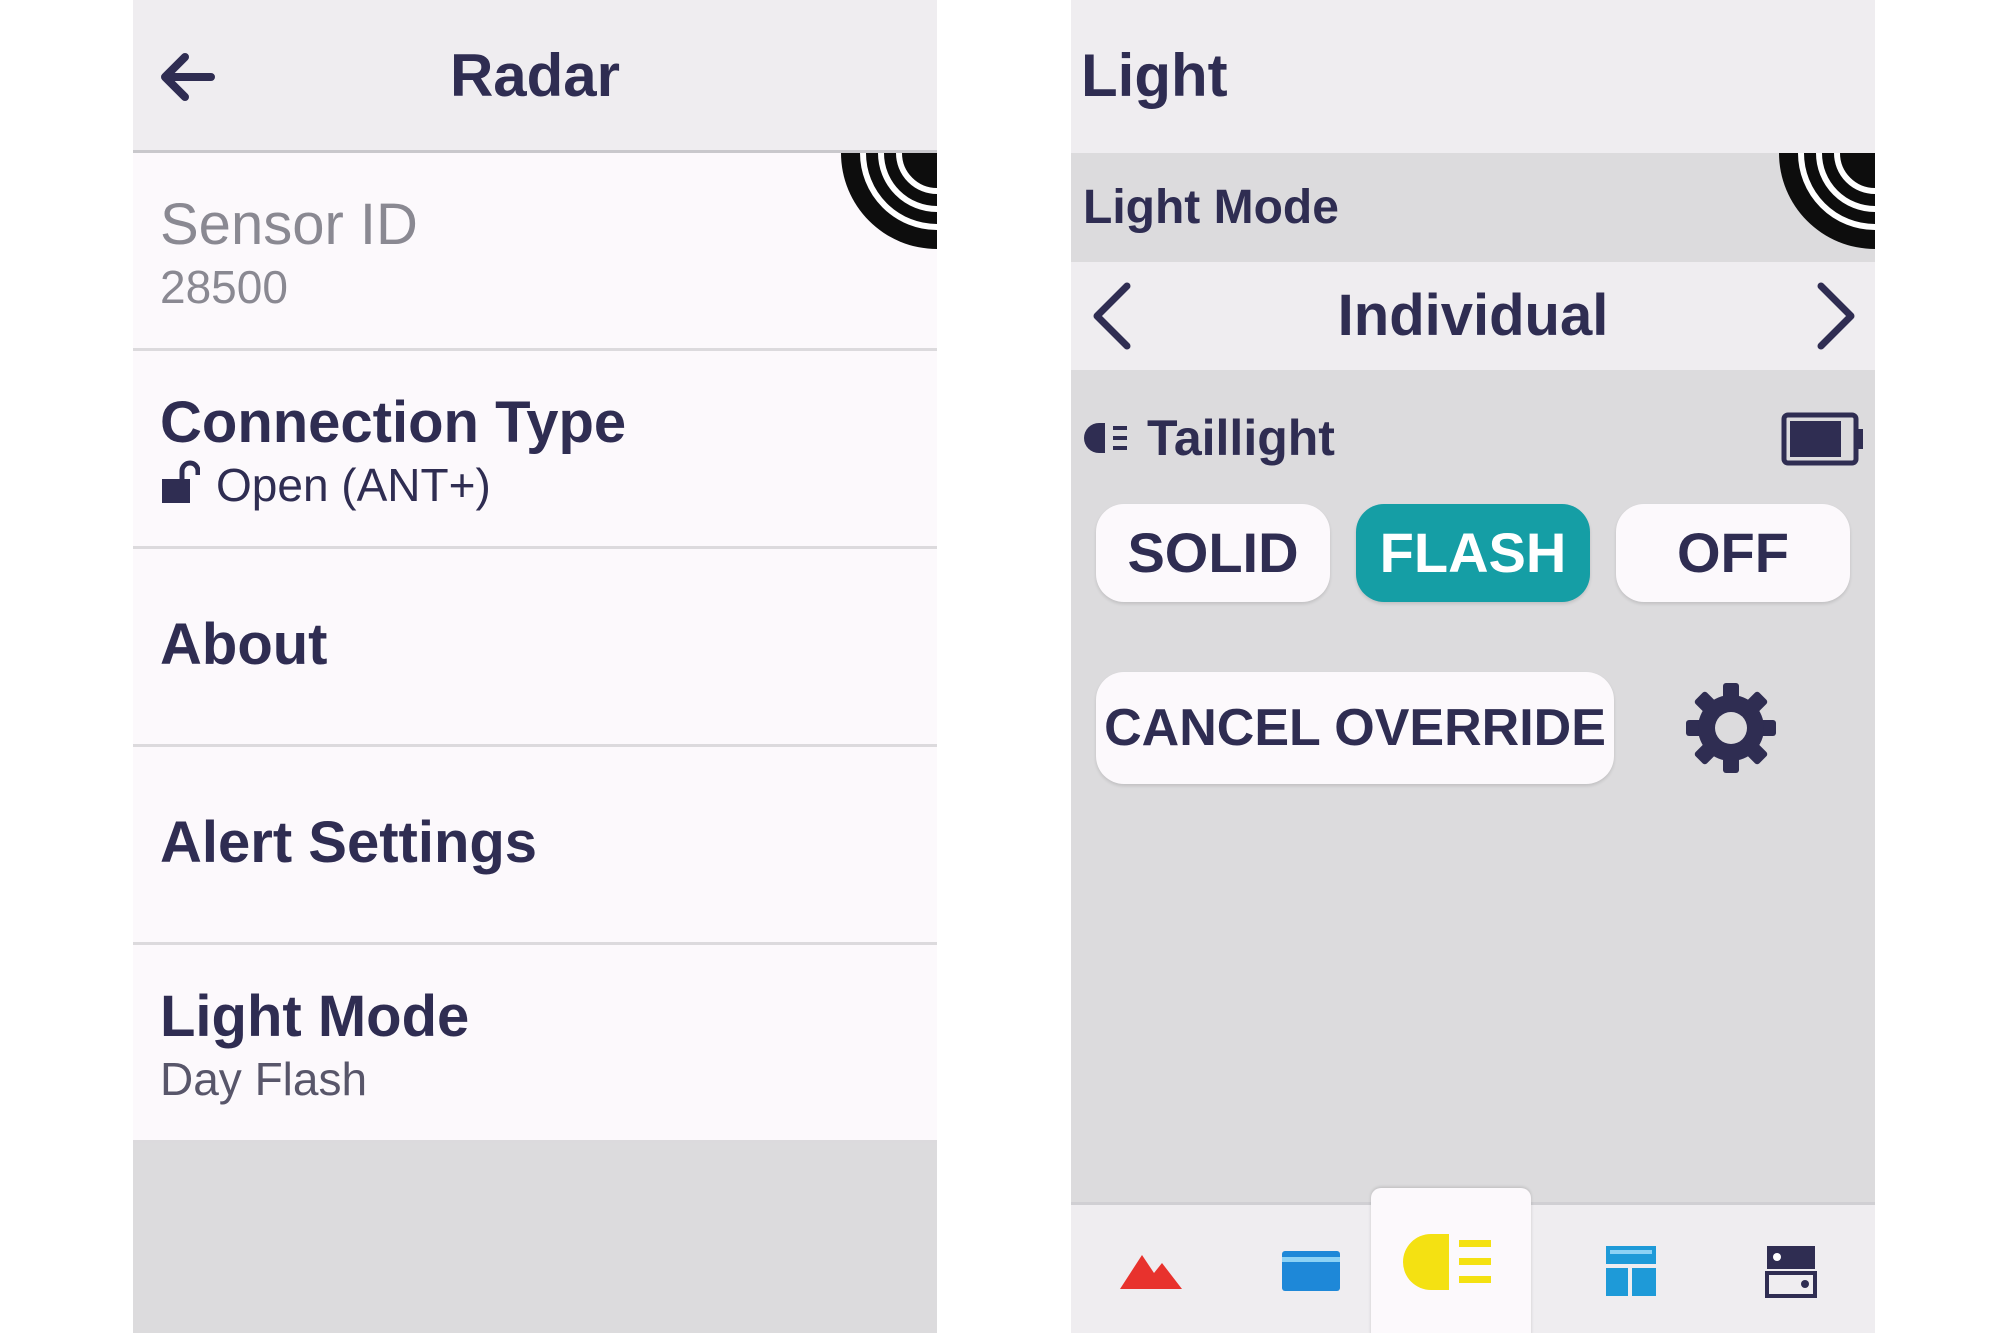 The height and width of the screenshot is (1333, 2000). I want to click on flash-button: FLASH, so click(1473, 553).